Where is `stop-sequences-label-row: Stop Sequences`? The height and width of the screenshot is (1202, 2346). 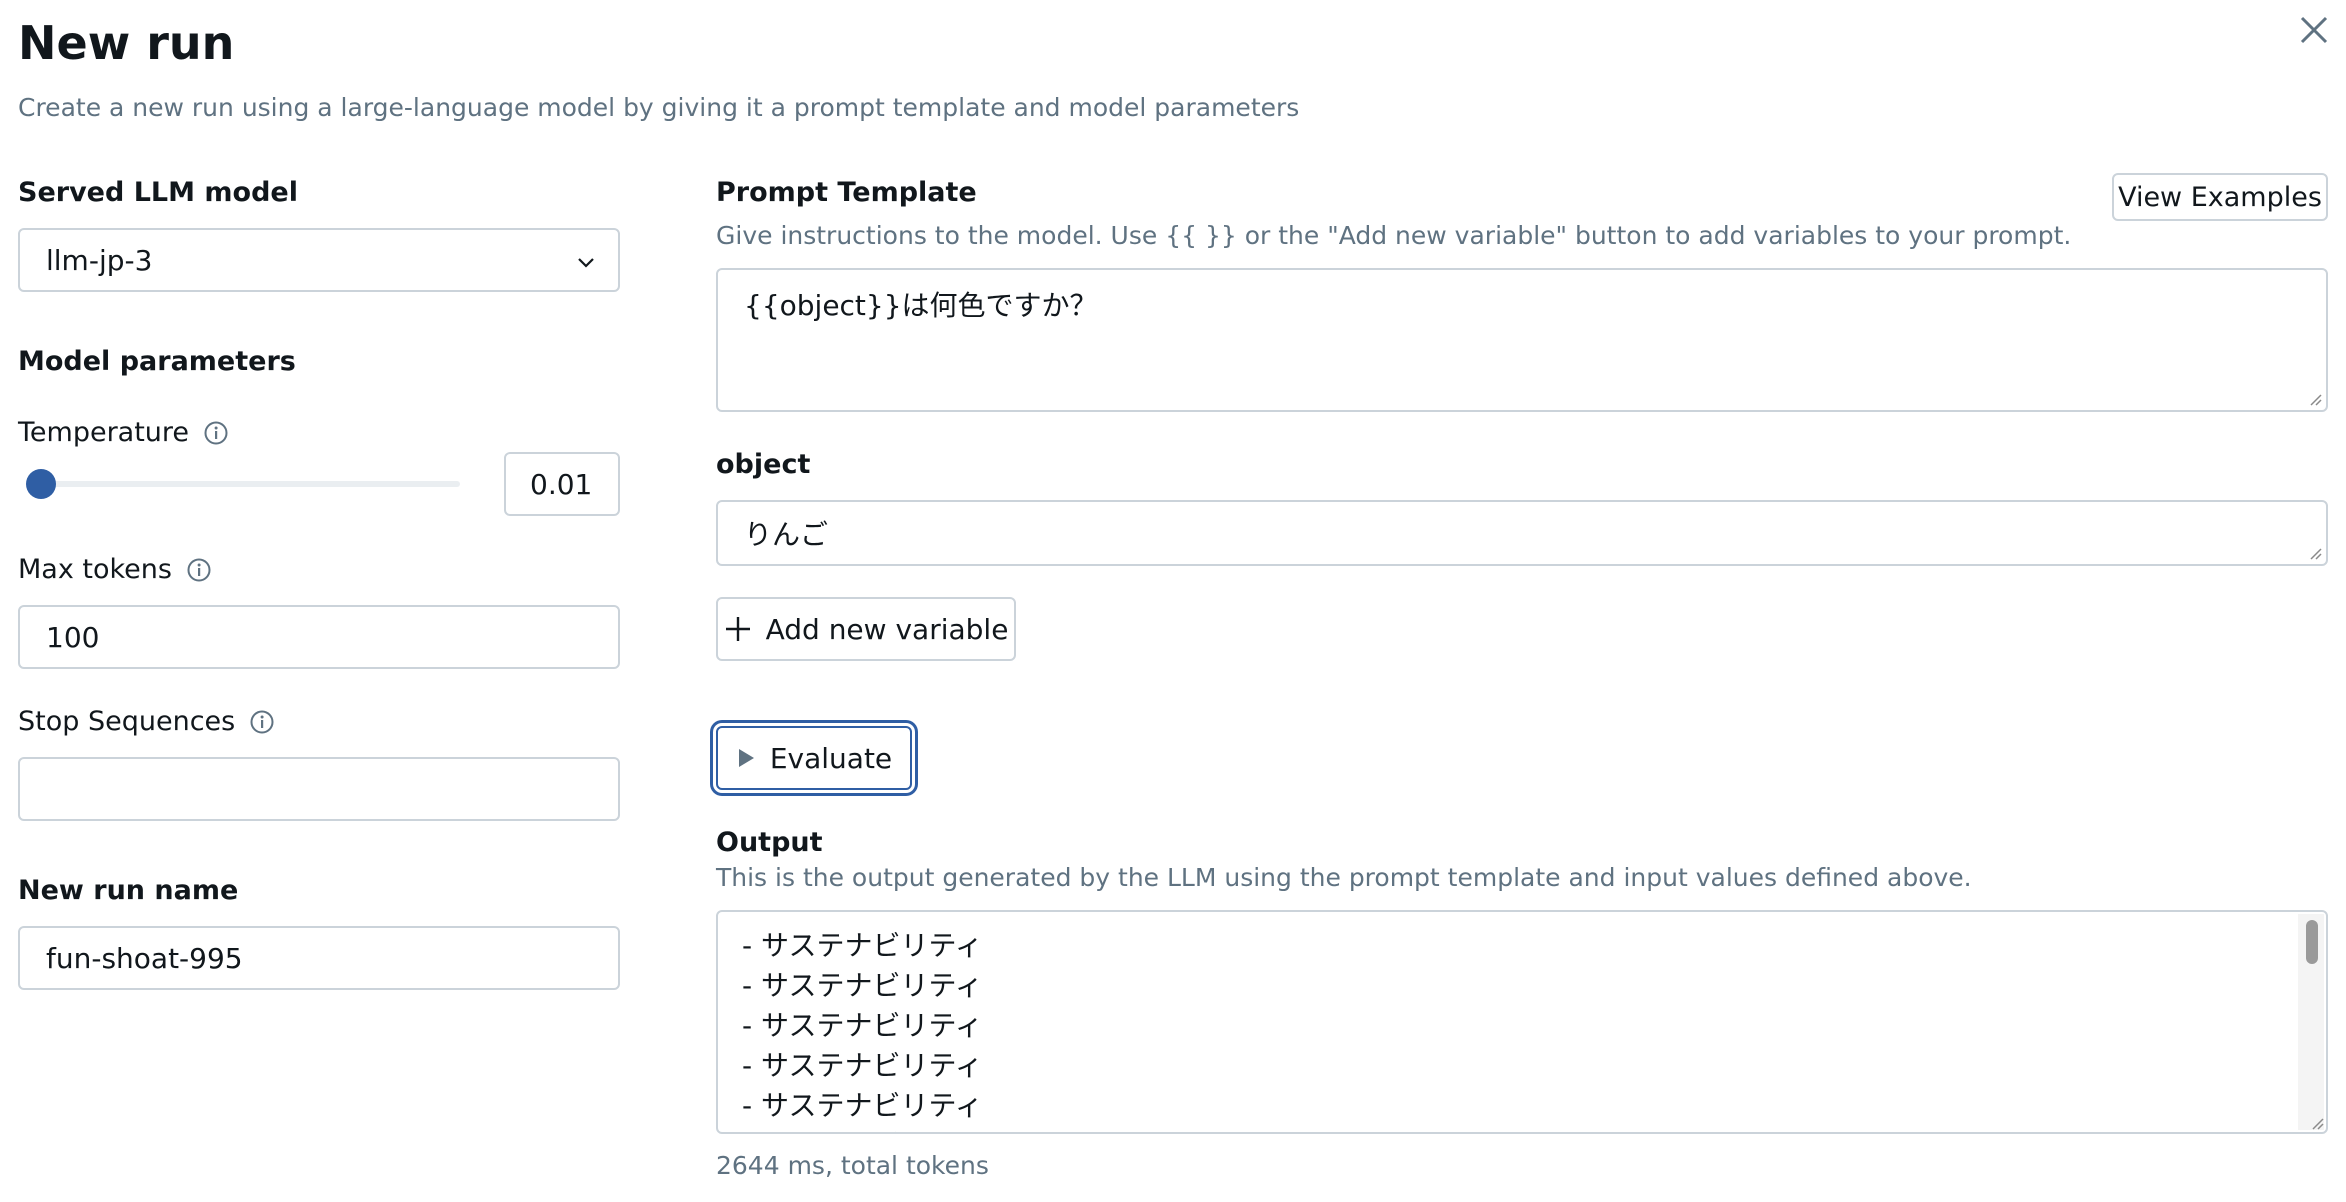 stop-sequences-label-row: Stop Sequences is located at coordinates (146, 722).